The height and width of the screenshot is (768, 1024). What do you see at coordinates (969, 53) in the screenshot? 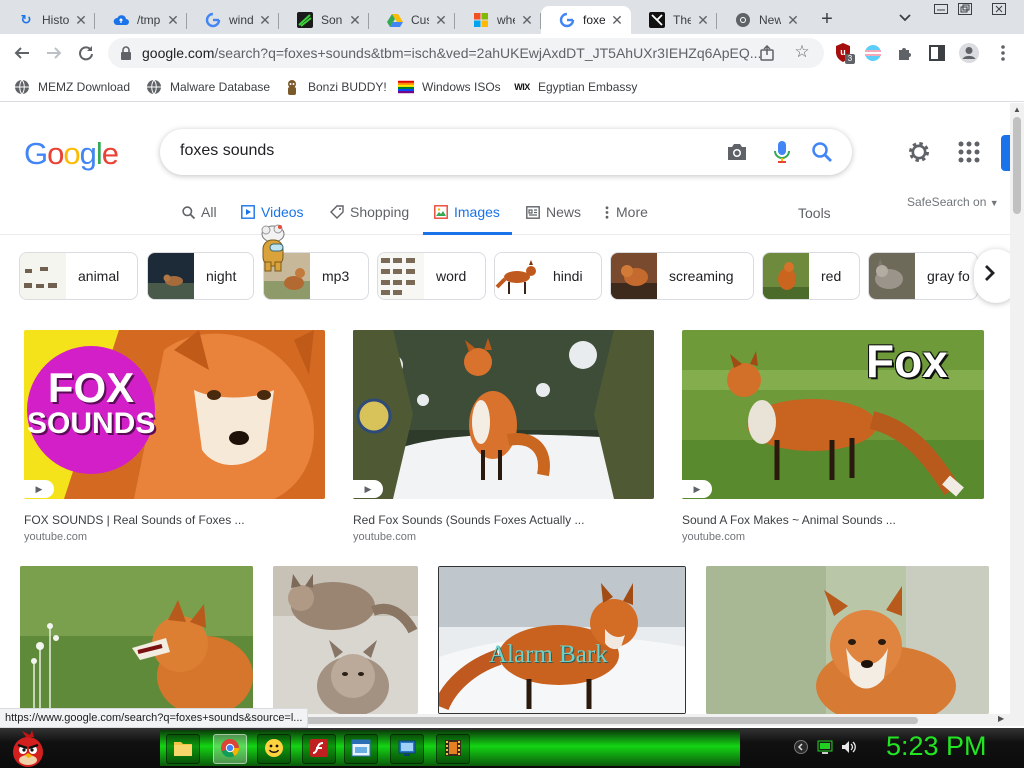
I see `profile-avatar` at bounding box center [969, 53].